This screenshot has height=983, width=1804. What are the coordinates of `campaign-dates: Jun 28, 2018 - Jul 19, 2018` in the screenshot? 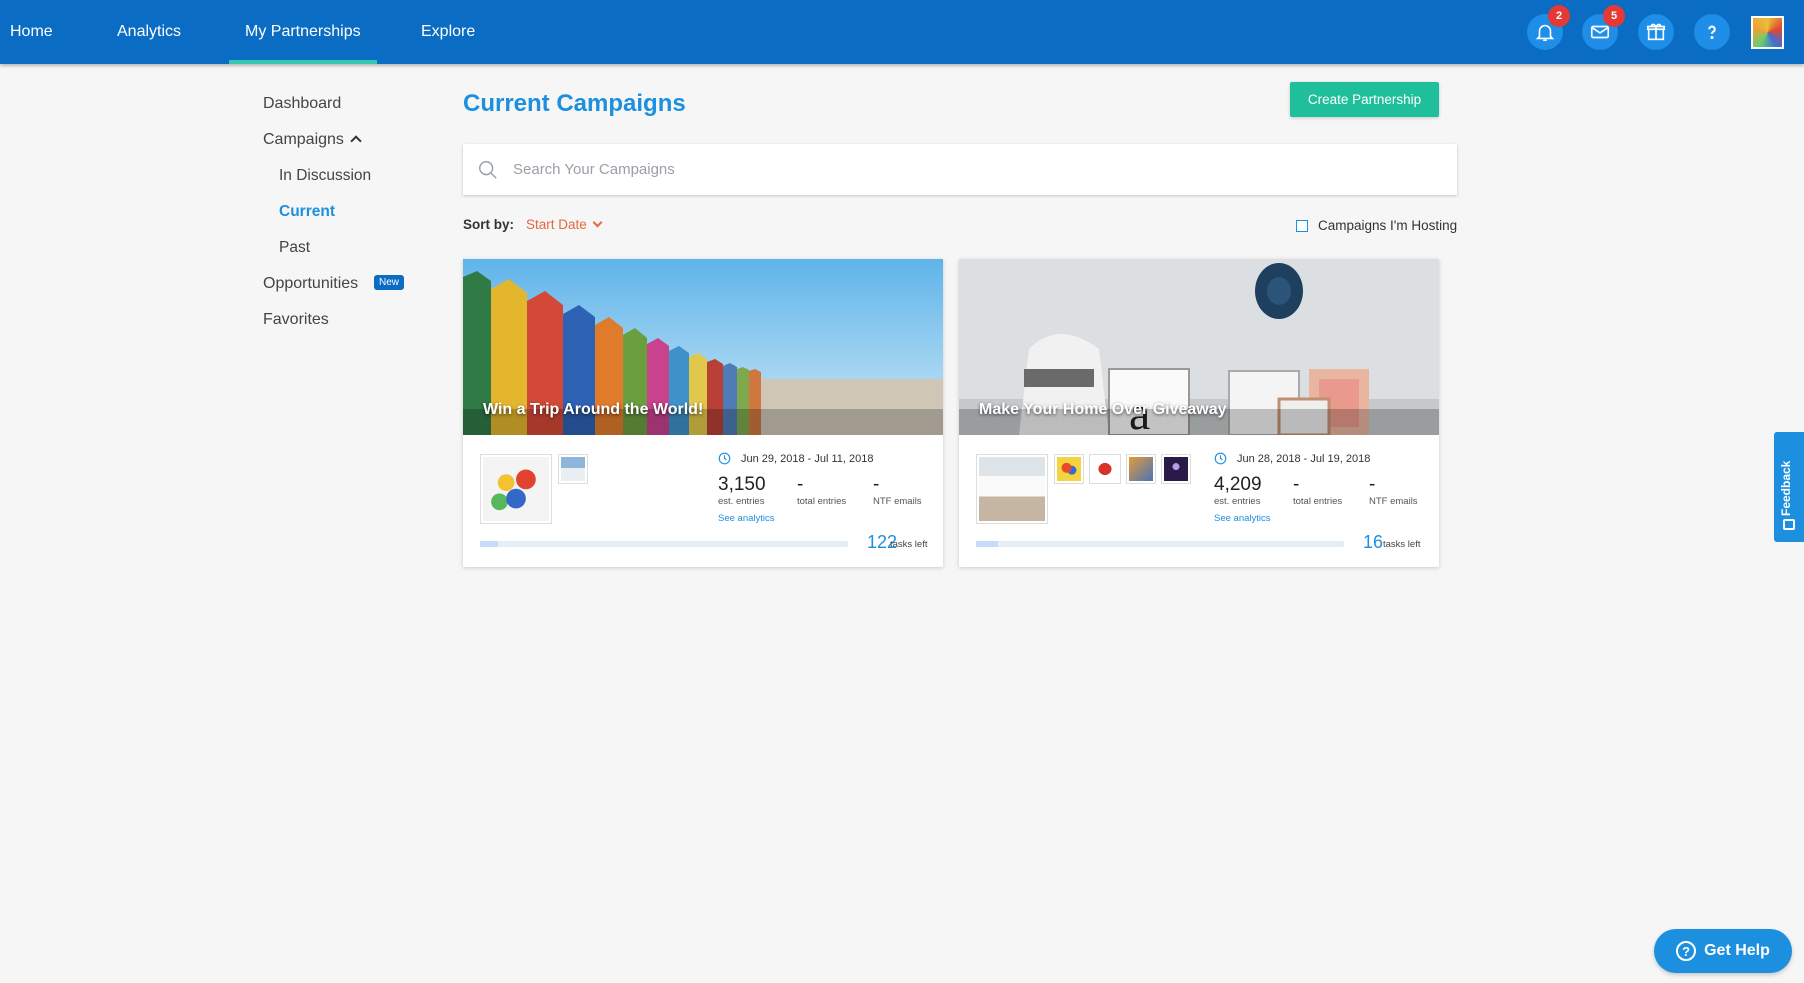 It's located at (1292, 458).